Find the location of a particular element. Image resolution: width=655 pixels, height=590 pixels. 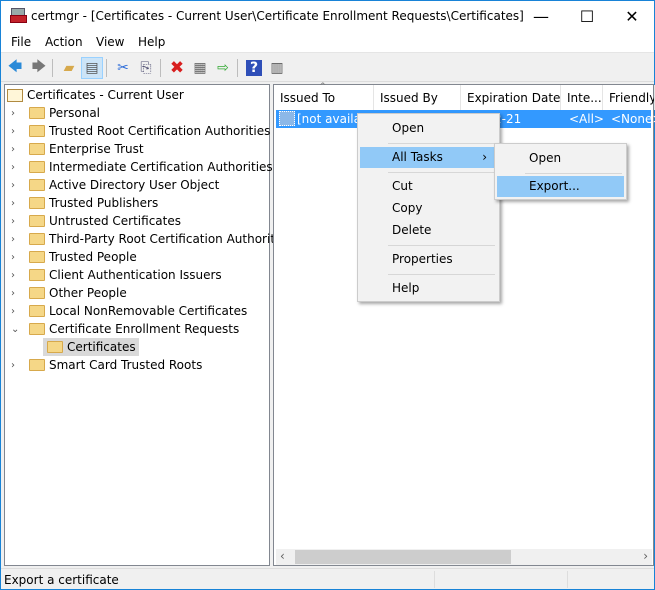

certmgr-app-icon is located at coordinates (18, 16).